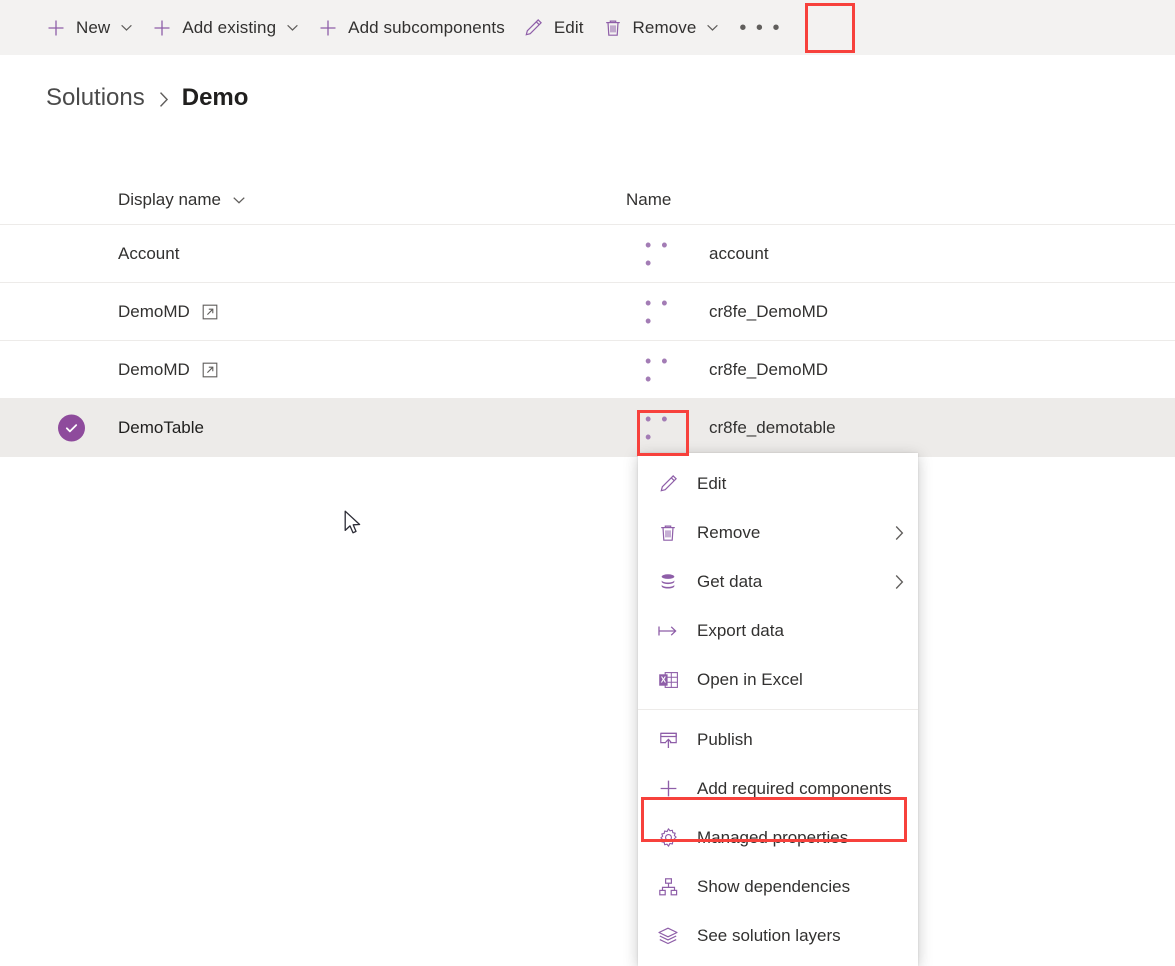  I want to click on more-horizontal-icon: • • •, so click(760, 27).